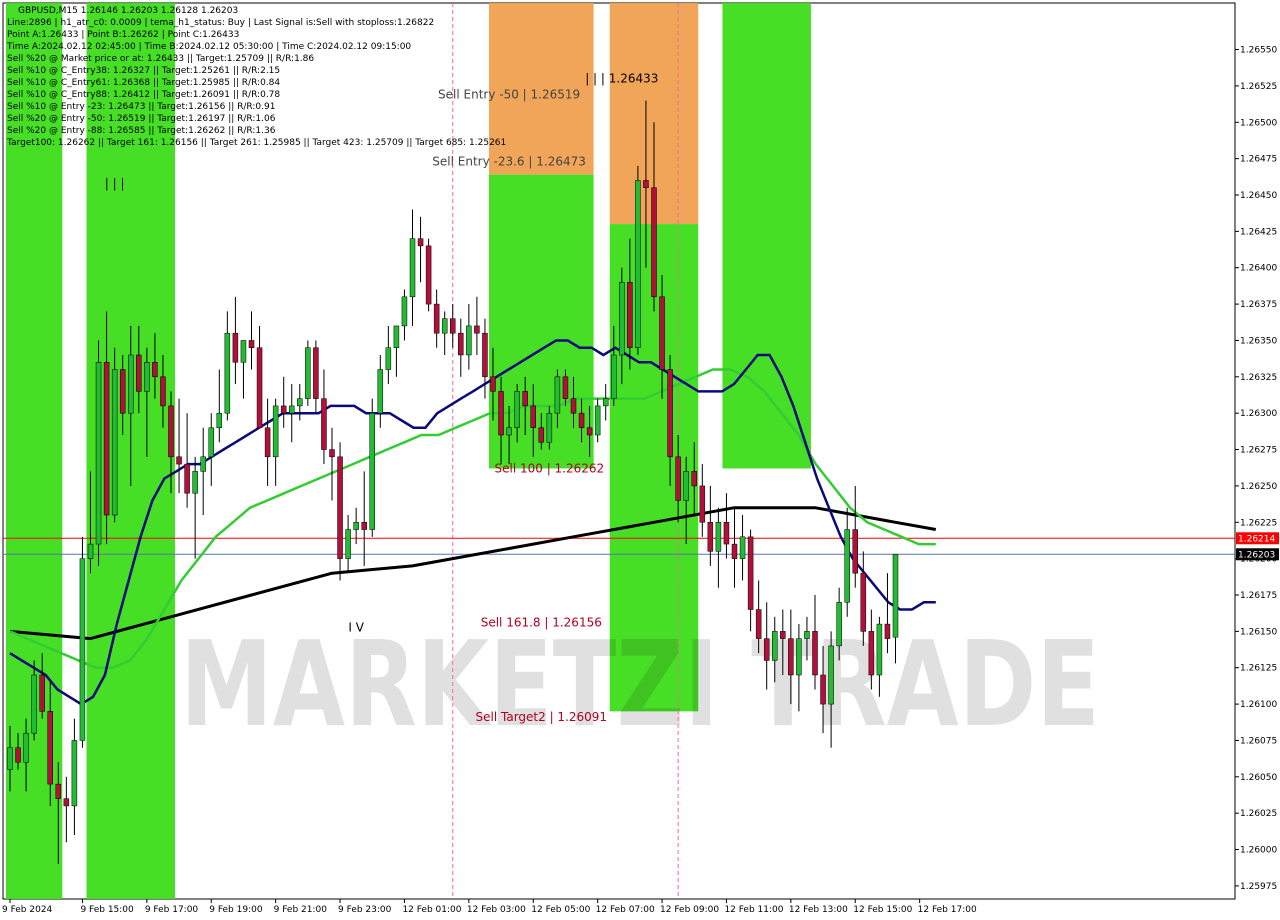 The image size is (1280, 920). I want to click on x-tick-label: 9 Feb 2024, so click(27, 910).